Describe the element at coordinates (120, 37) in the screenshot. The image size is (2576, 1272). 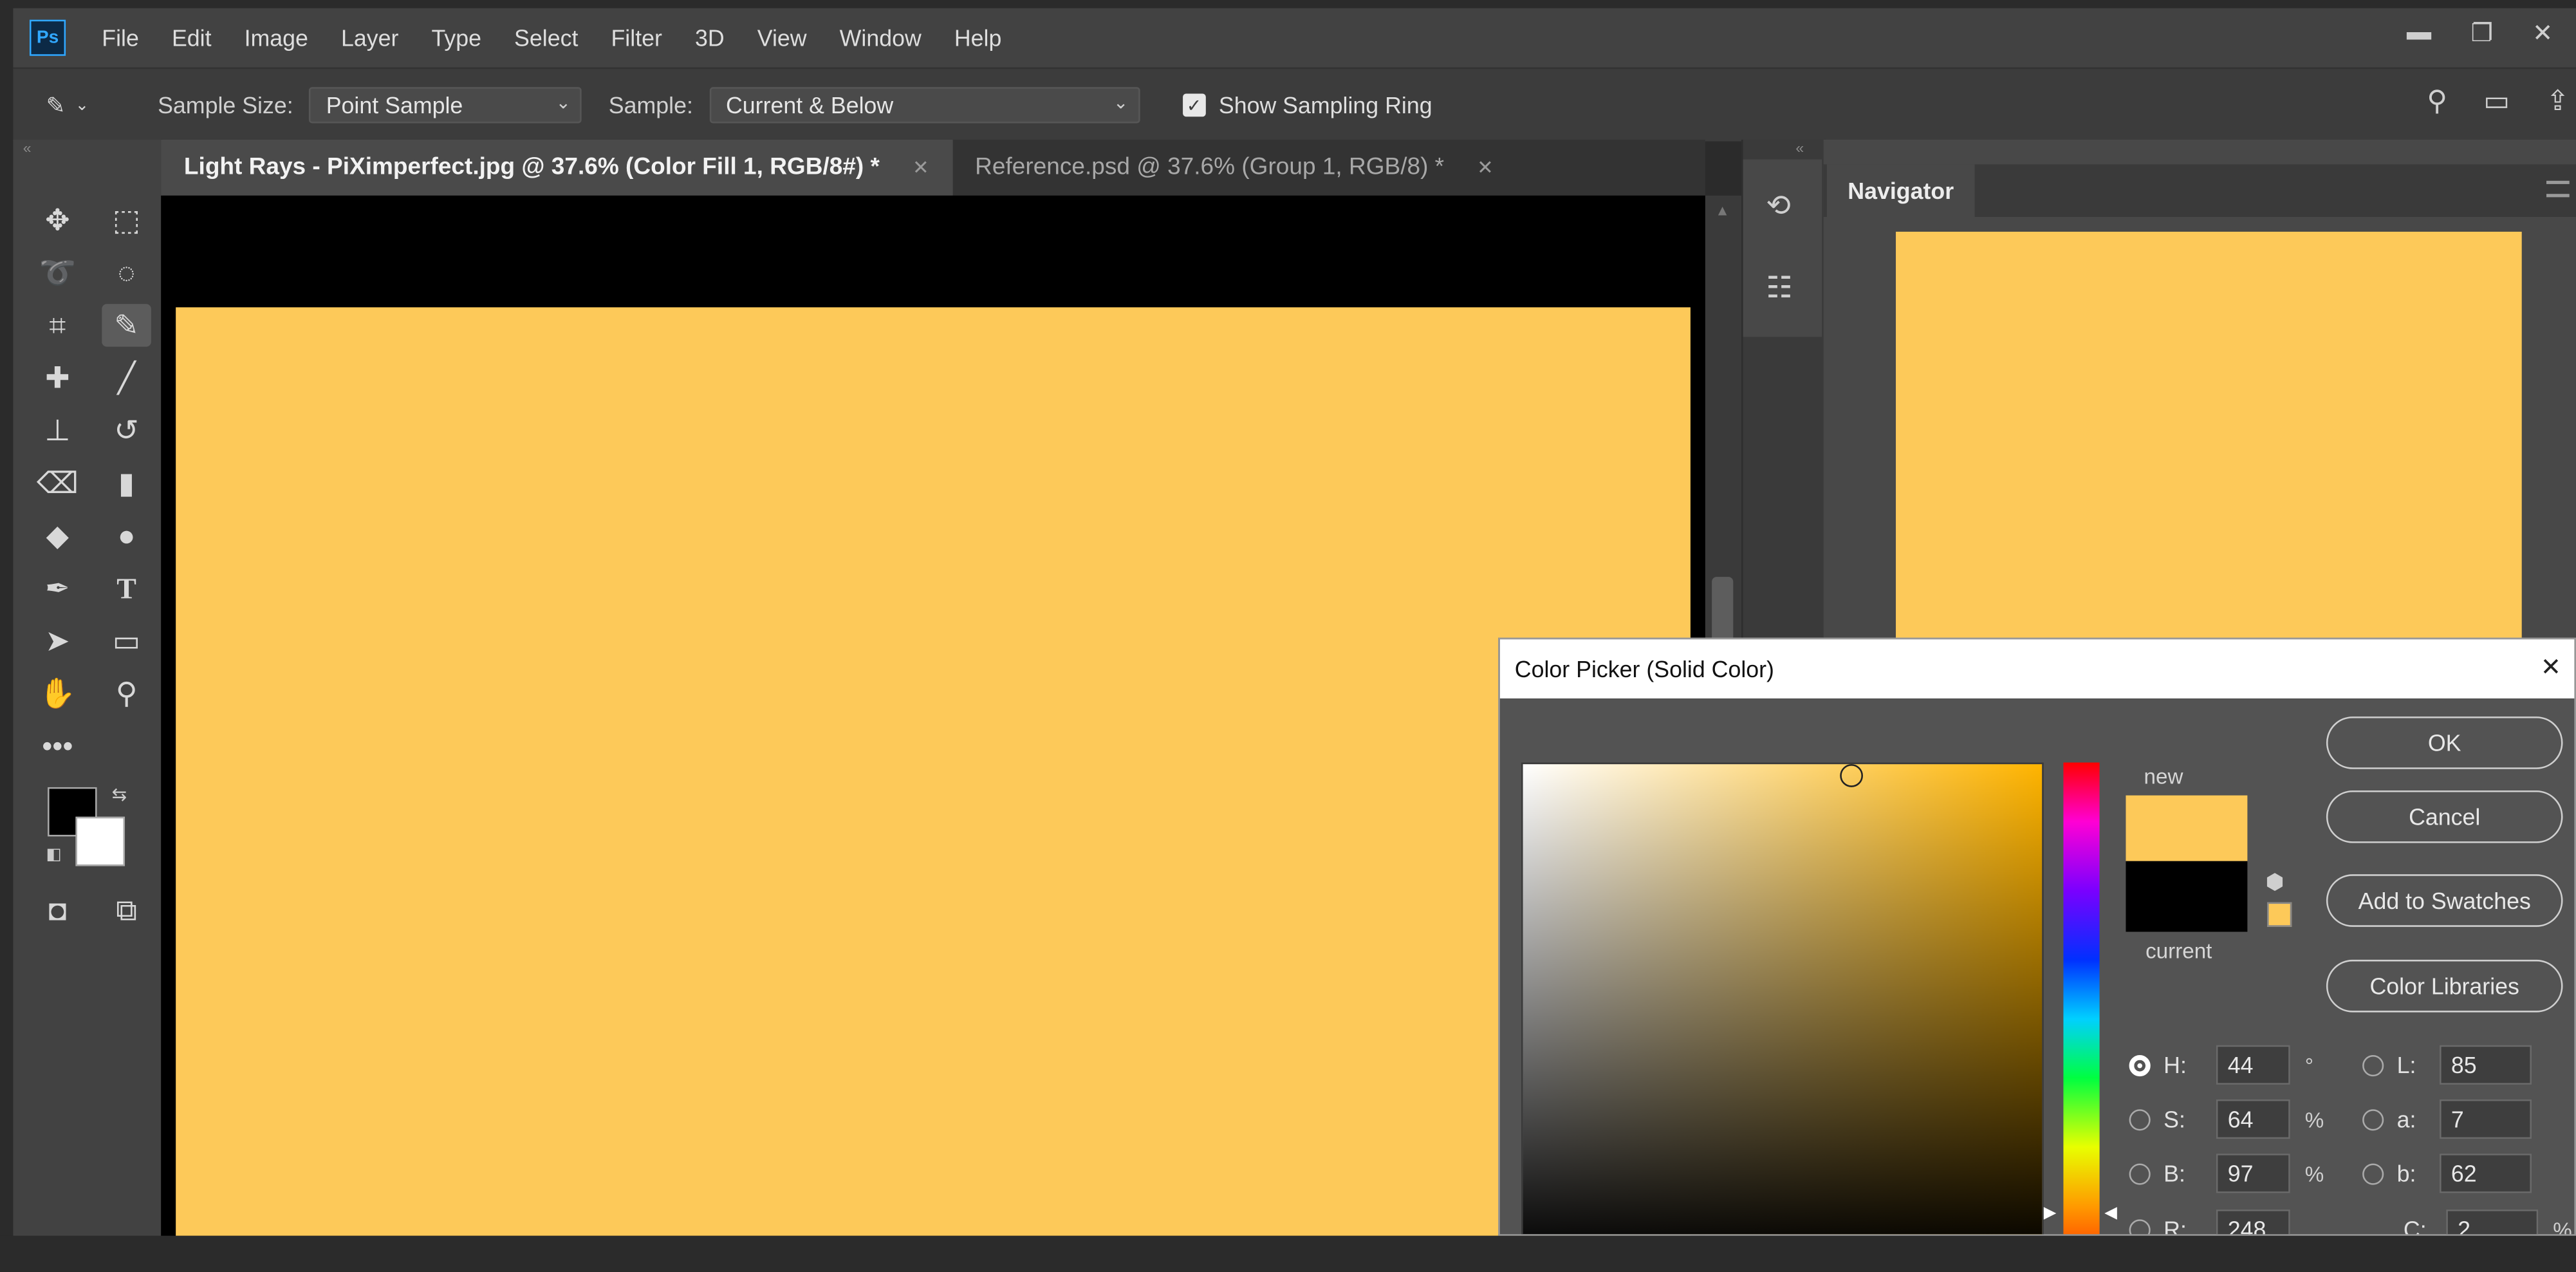
I see `menu-file: File` at that location.